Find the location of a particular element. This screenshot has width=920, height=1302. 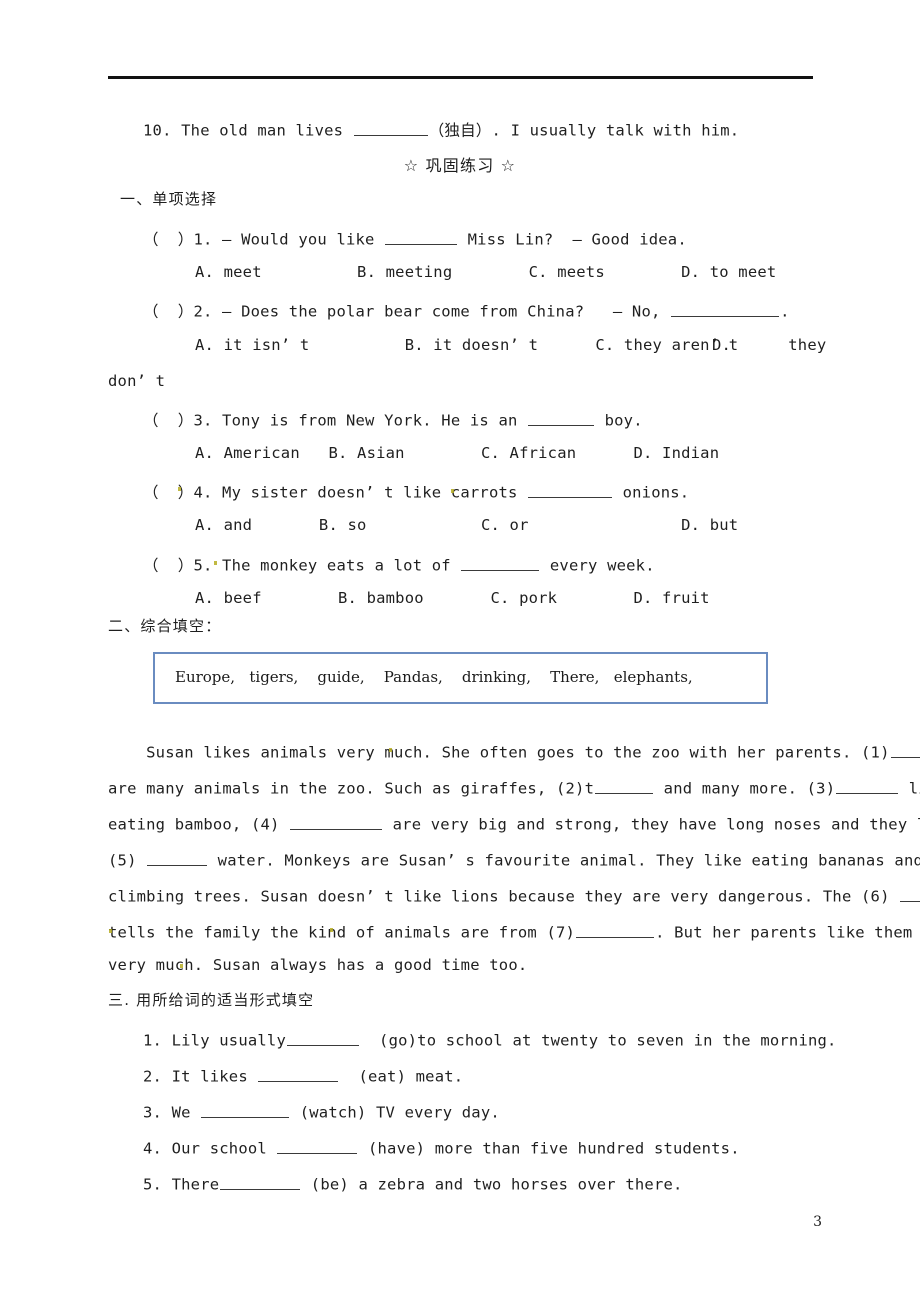

question-5-options: A. beef B. bamboo C. pork D. fruit is located at coordinates (452, 598).